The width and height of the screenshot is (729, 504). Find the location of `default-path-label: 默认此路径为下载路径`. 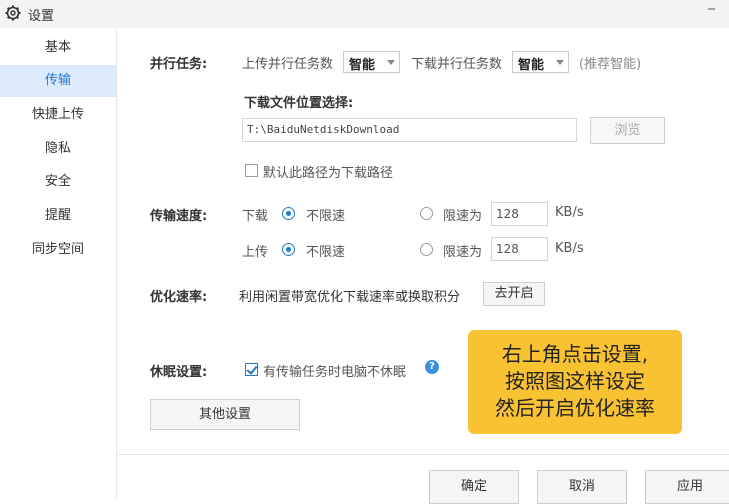

default-path-label: 默认此路径为下载路径 is located at coordinates (328, 173).